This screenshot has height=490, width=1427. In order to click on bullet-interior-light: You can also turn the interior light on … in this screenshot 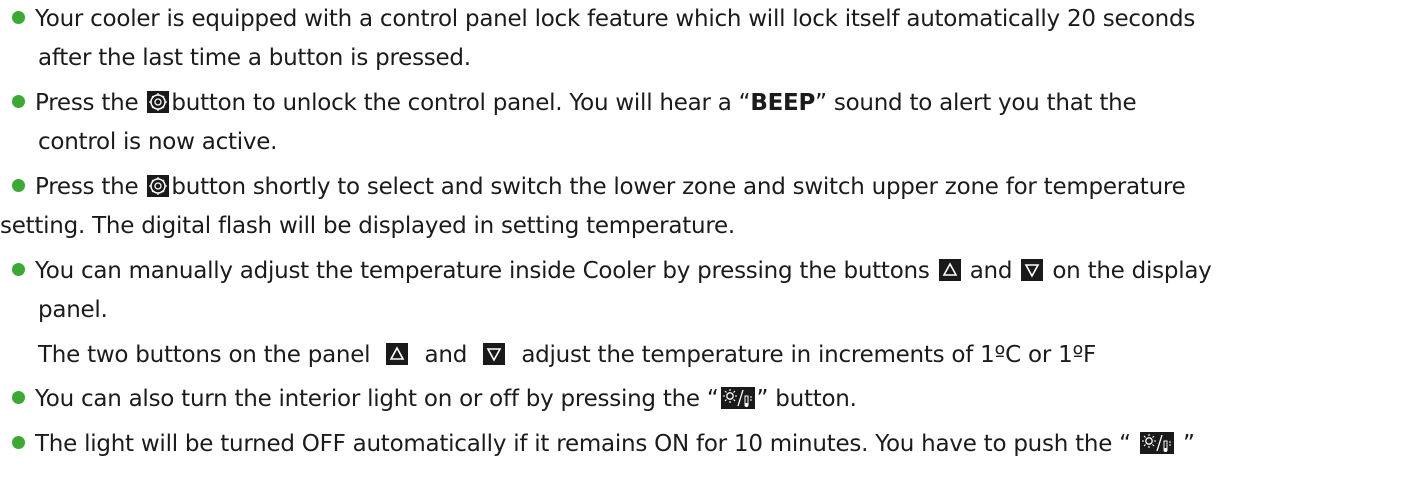, I will do `click(428, 400)`.